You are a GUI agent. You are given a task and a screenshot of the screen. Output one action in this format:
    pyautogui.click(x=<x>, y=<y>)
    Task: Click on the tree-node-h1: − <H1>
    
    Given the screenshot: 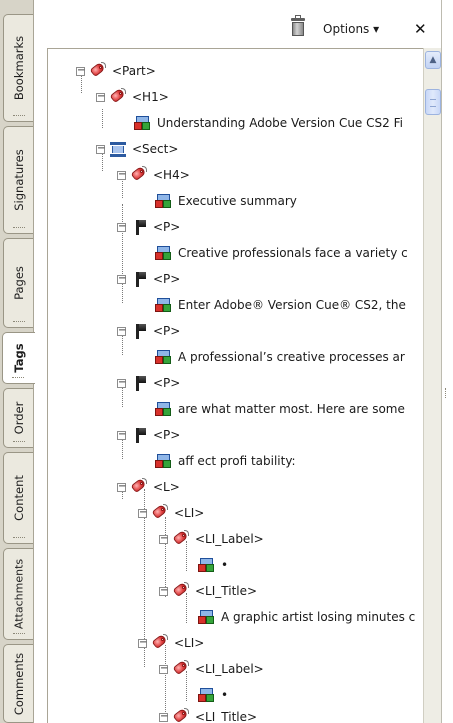 What is the action you would take?
    pyautogui.click(x=132, y=97)
    